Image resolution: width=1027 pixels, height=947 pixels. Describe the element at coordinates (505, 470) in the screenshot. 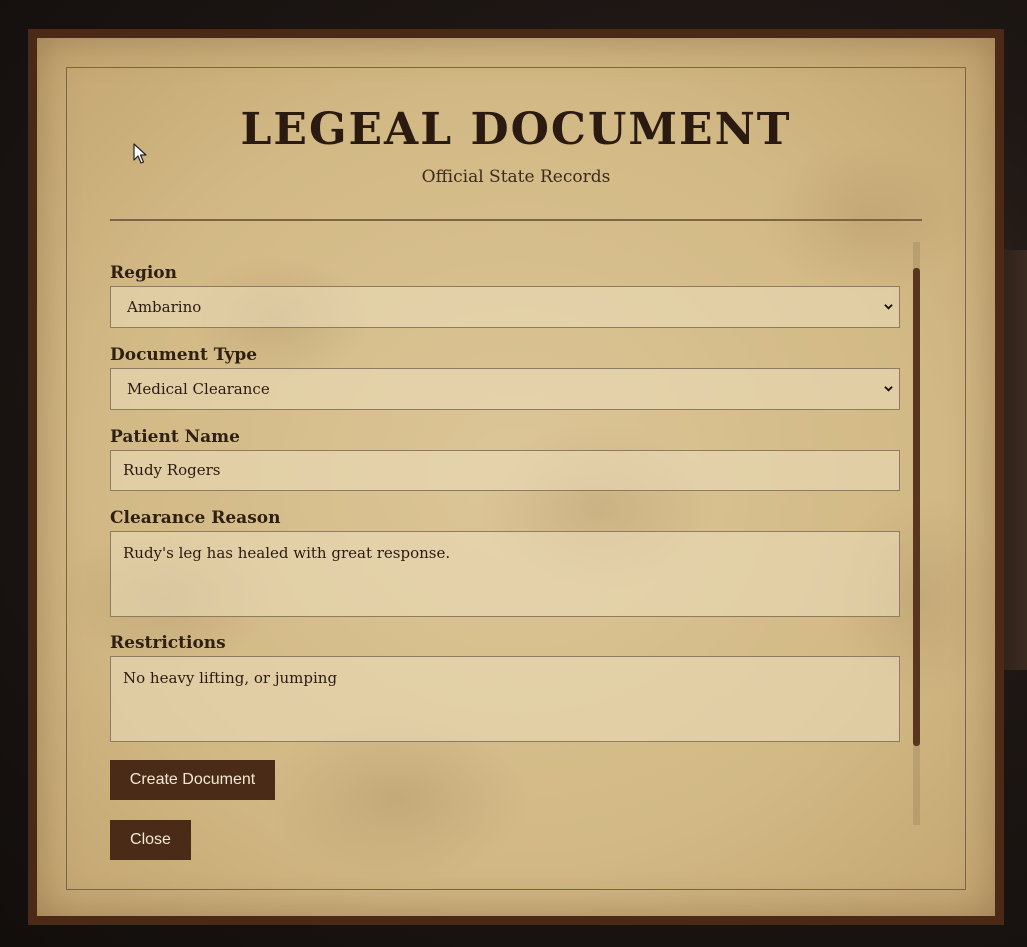

I see `patient-name-input: Rudy Rogers` at that location.